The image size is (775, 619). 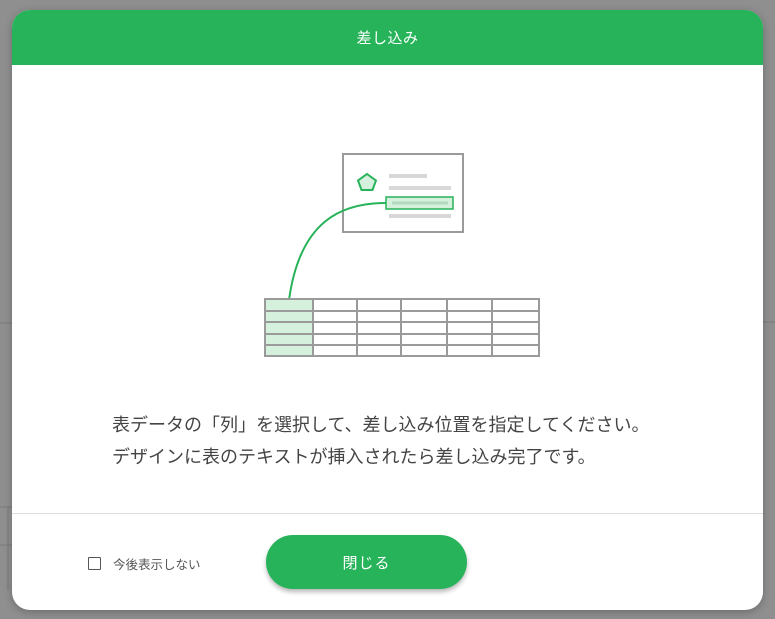 I want to click on dialog-title: 差し込み, so click(x=387, y=38).